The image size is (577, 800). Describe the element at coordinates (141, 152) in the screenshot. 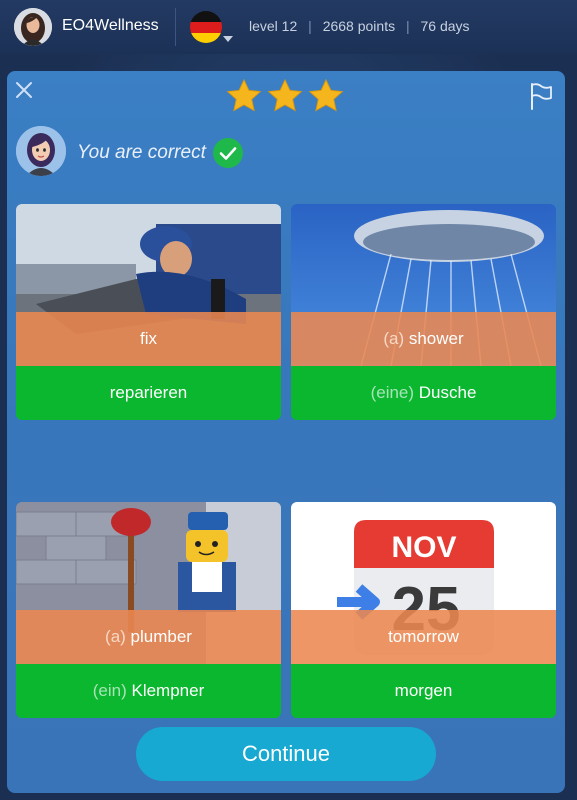

I see `feedback-text: You are correct` at that location.